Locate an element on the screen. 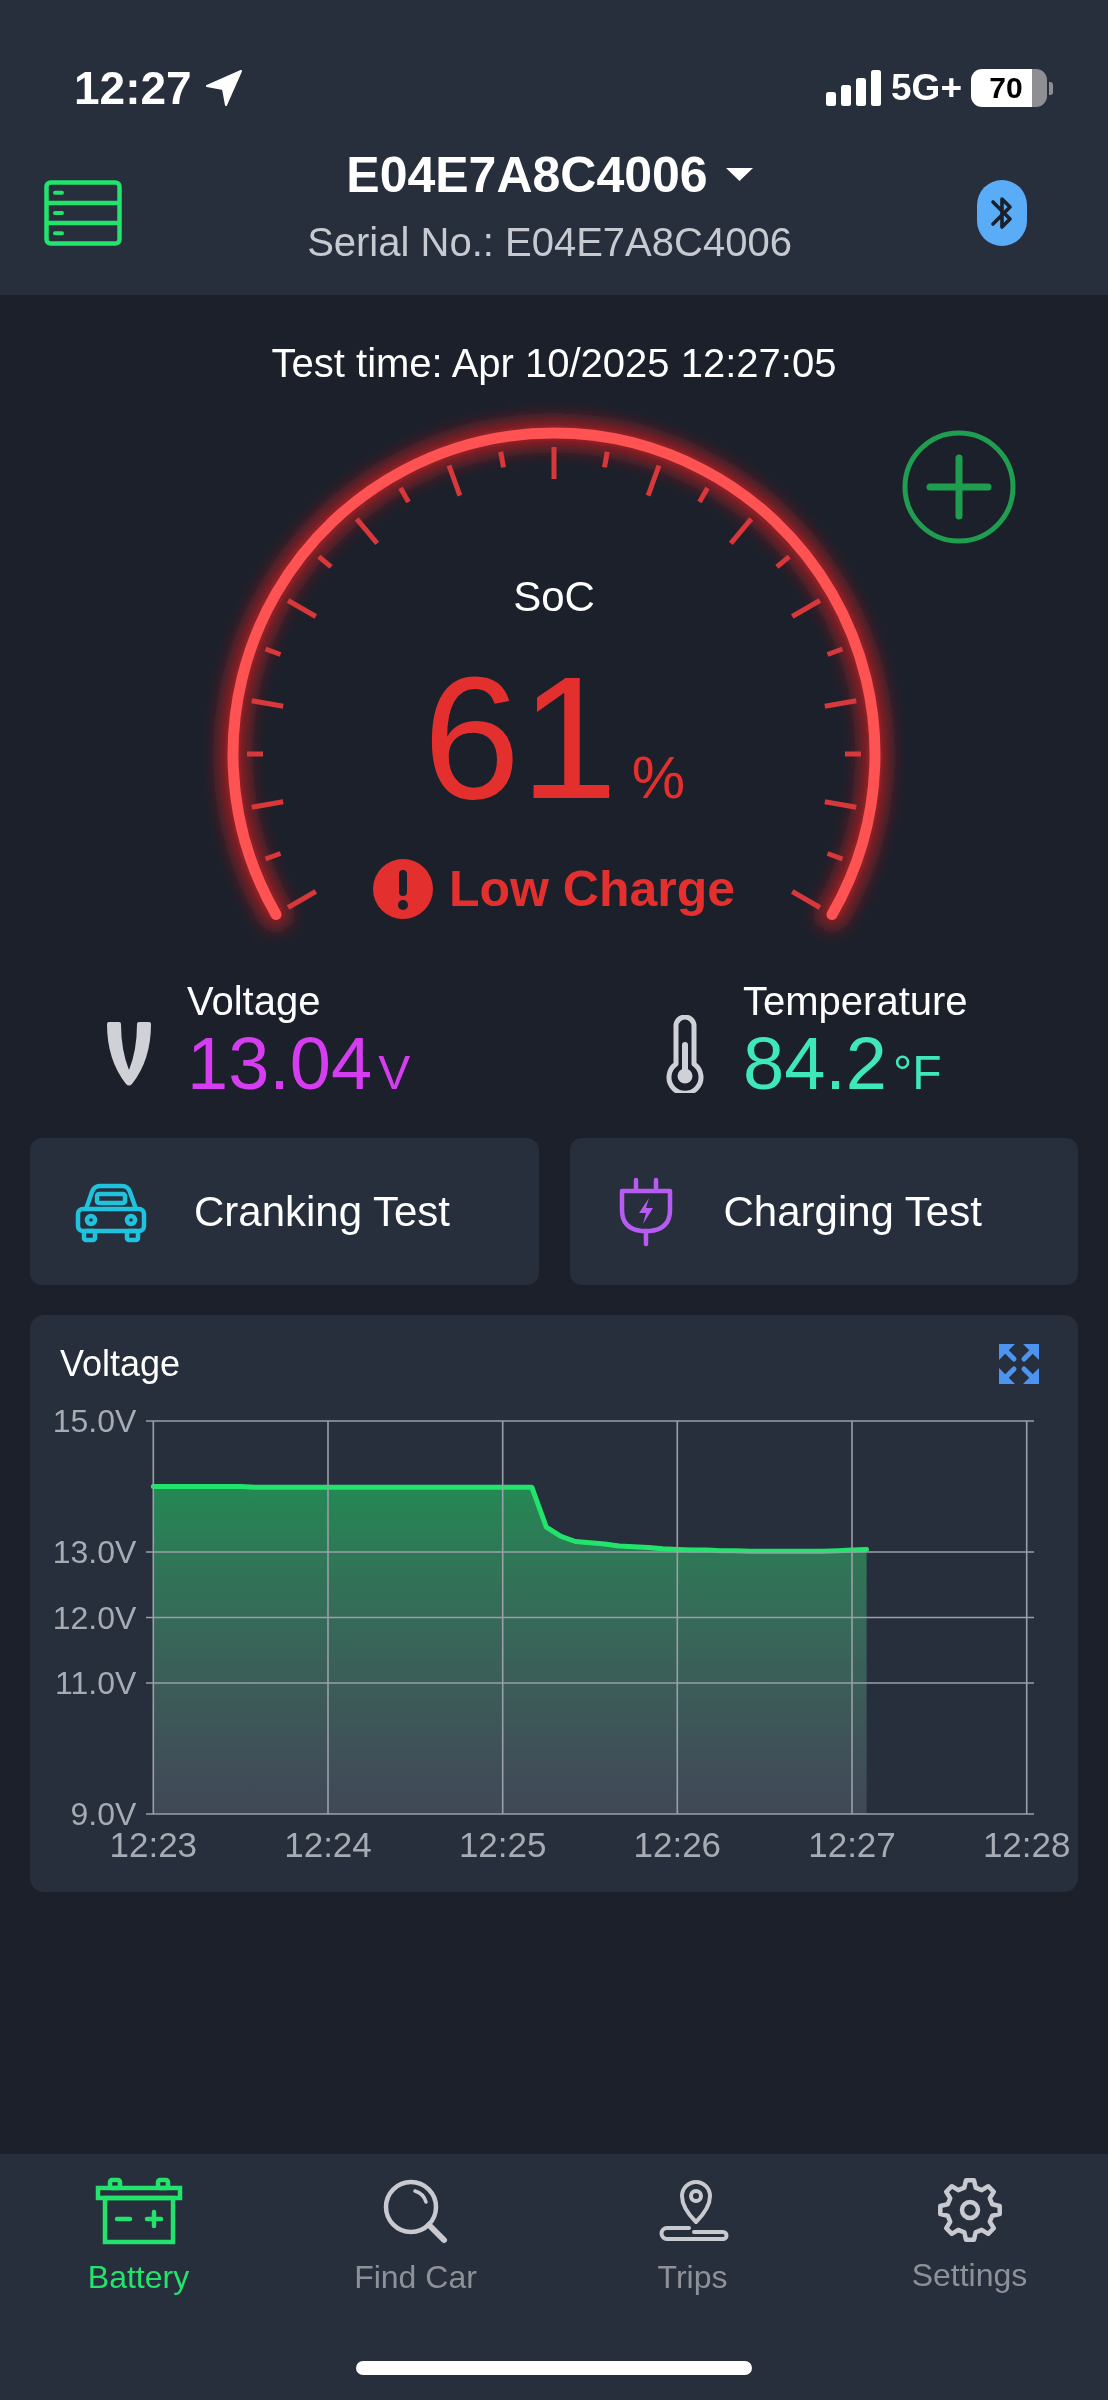 This screenshot has height=2400, width=1108. battery-icon is located at coordinates (138, 2211).